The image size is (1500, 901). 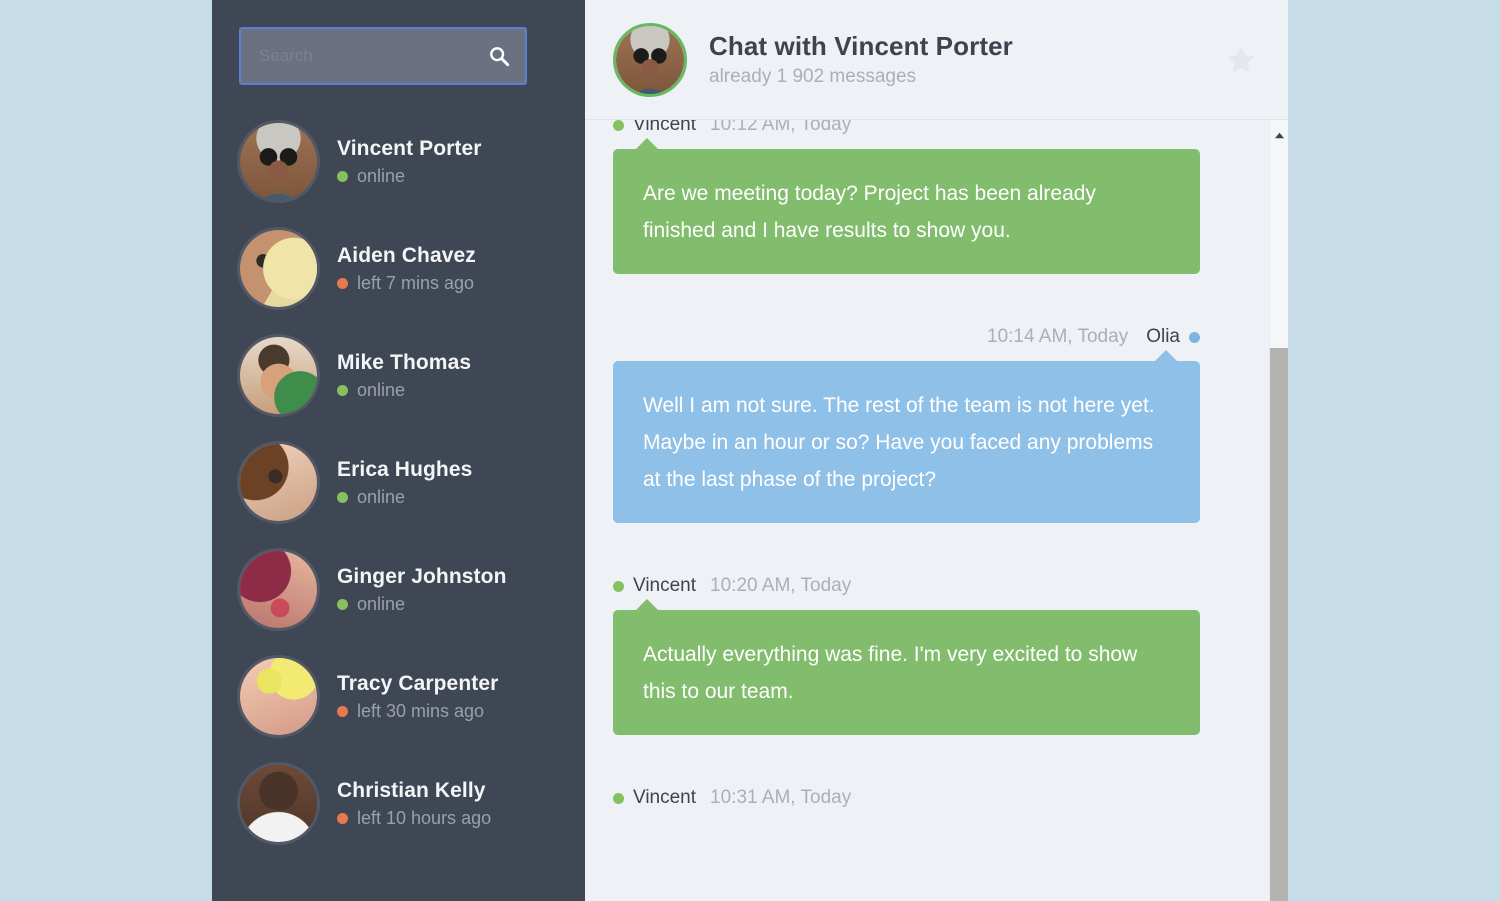 I want to click on contact-info: Mike Thomas online, so click(x=404, y=375).